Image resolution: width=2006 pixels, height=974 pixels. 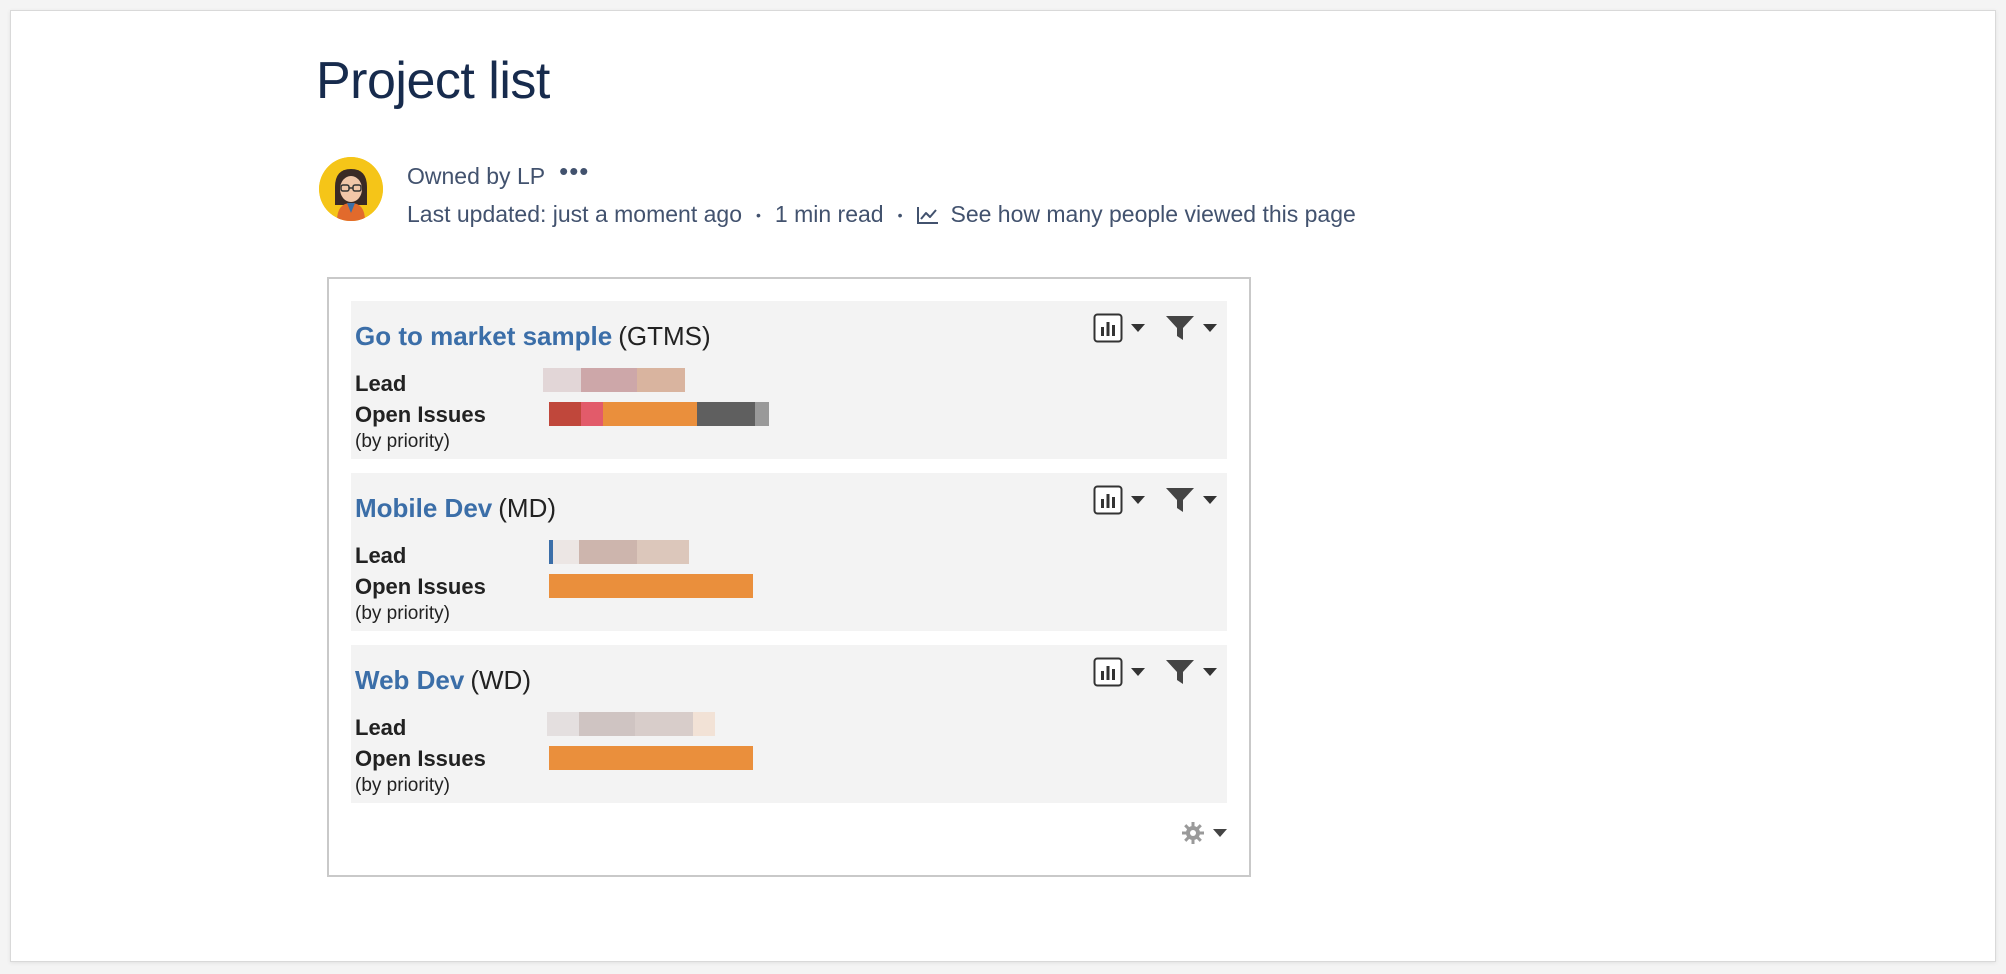 I want to click on page-views-link: See how many people viewed this page, so click(x=1136, y=214).